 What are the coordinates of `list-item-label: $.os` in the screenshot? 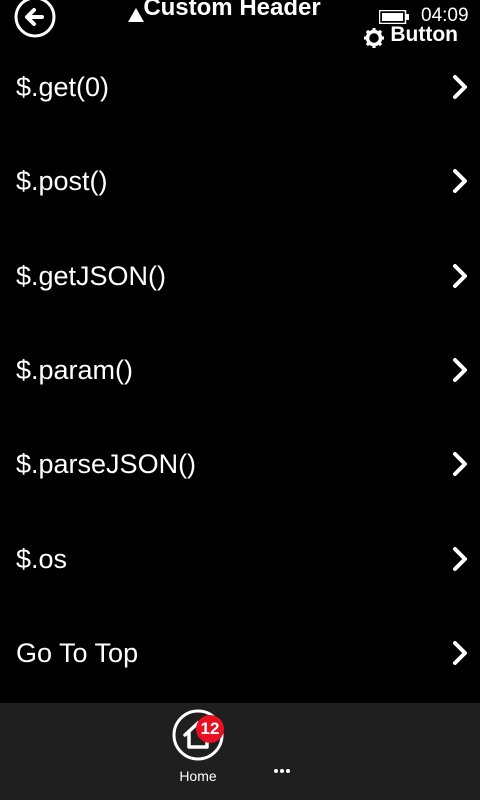 It's located at (42, 558).